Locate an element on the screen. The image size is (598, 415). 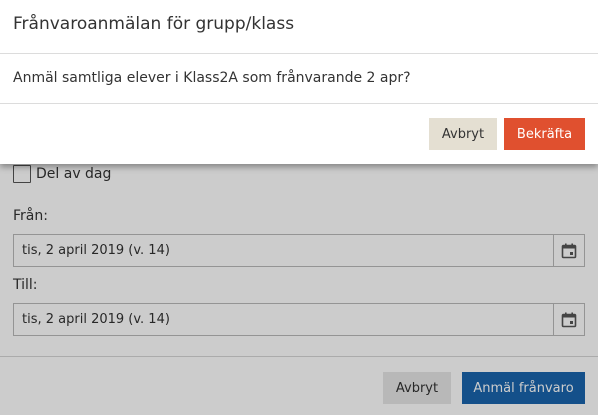
dialog-title: Frånvaroanmälan för grupp/klass is located at coordinates (154, 24).